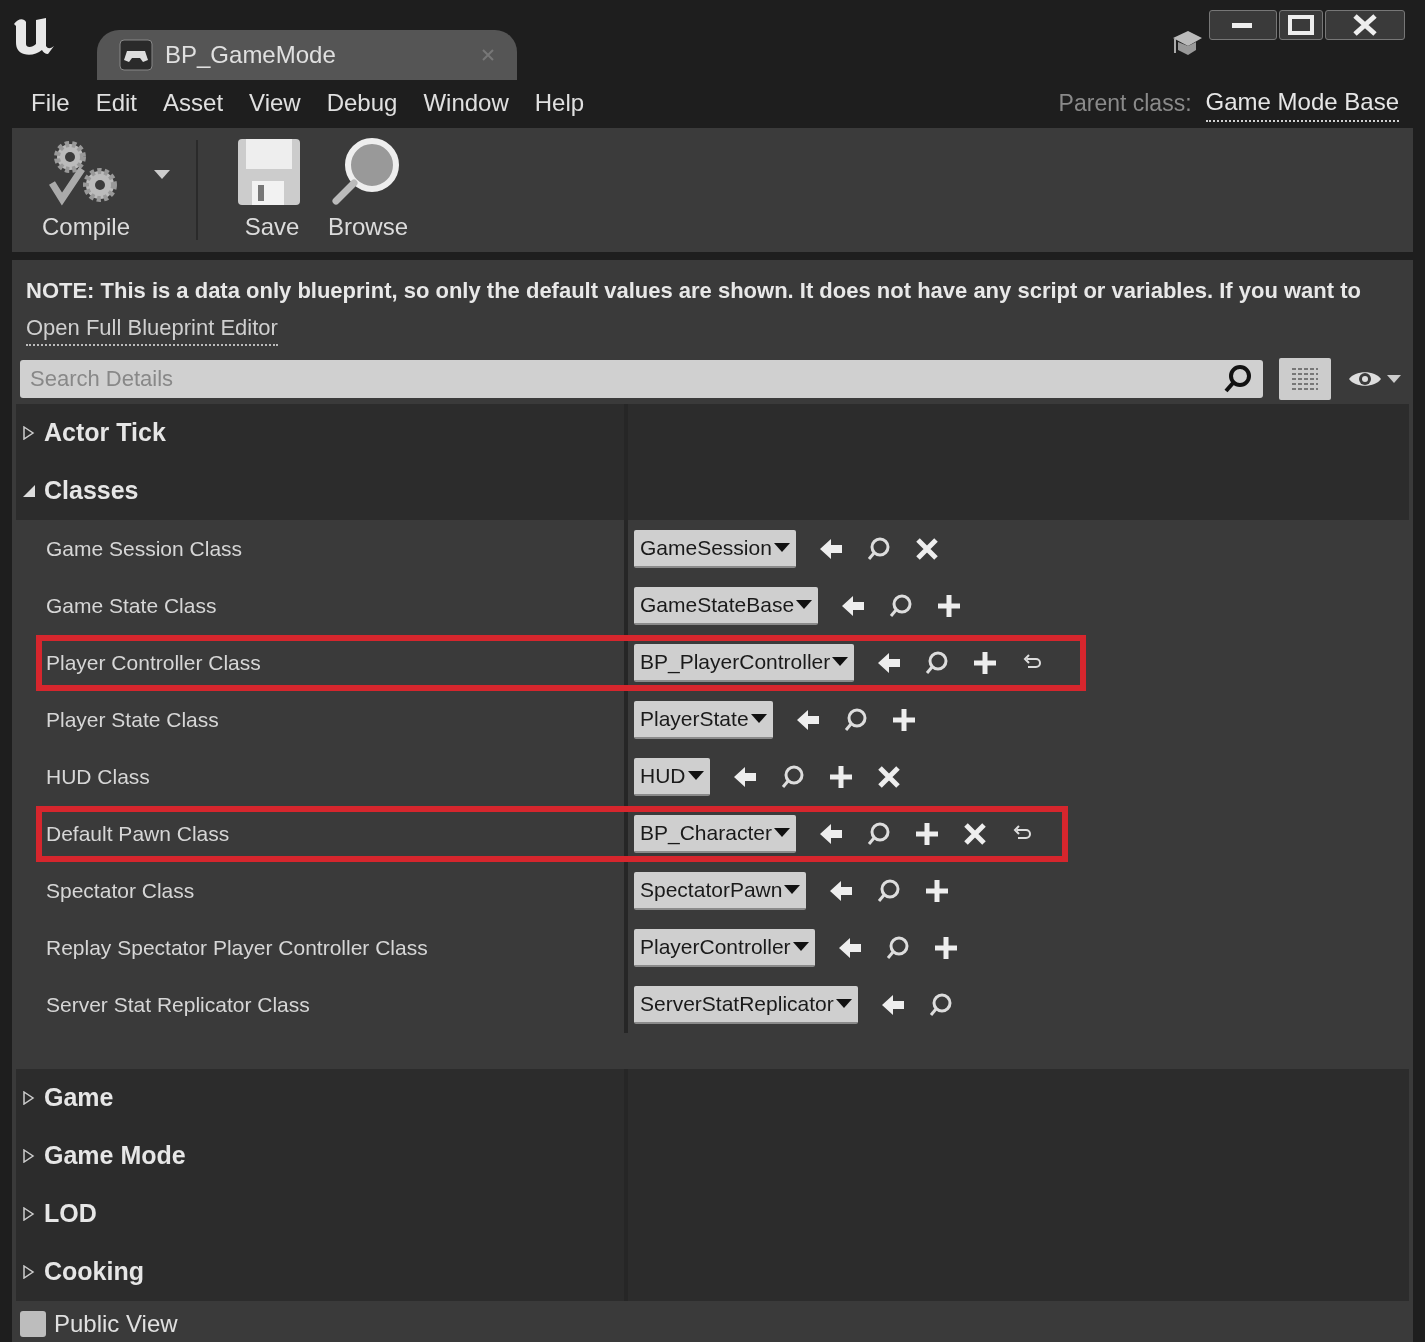  I want to click on property-label: Game Session Class, so click(144, 548).